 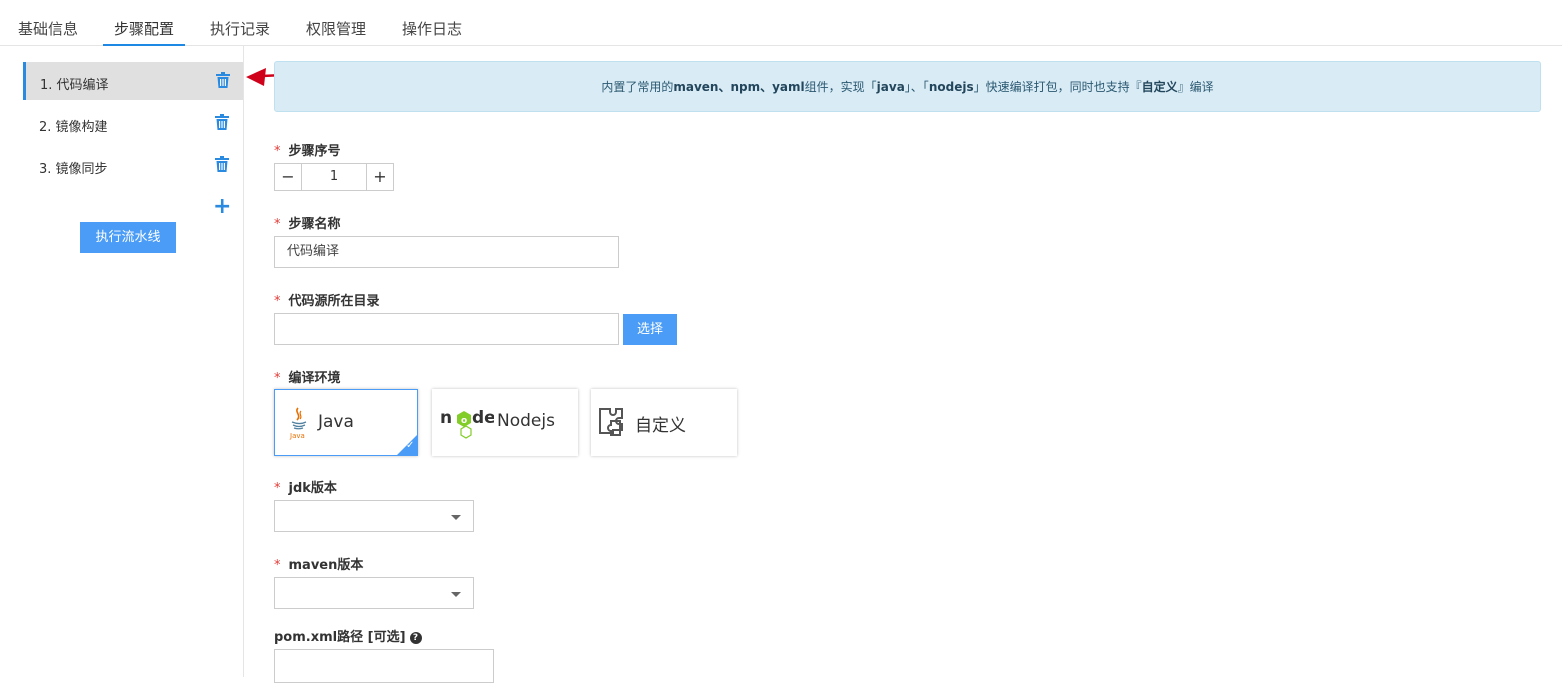 I want to click on env-card-java: Java Java ✓, so click(x=346, y=422).